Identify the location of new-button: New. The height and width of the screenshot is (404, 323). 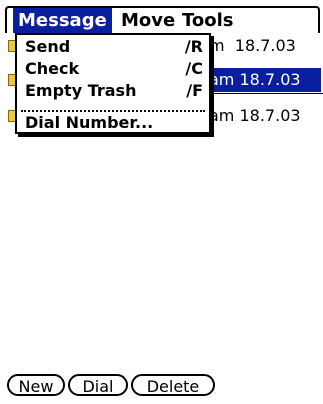
(36, 385).